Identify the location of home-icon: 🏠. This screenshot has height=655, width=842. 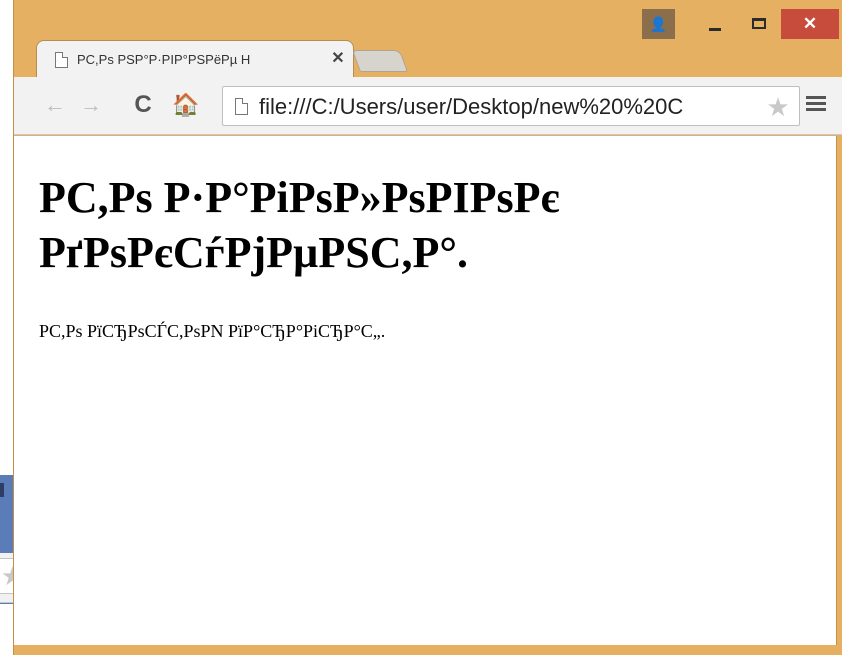
(185, 105).